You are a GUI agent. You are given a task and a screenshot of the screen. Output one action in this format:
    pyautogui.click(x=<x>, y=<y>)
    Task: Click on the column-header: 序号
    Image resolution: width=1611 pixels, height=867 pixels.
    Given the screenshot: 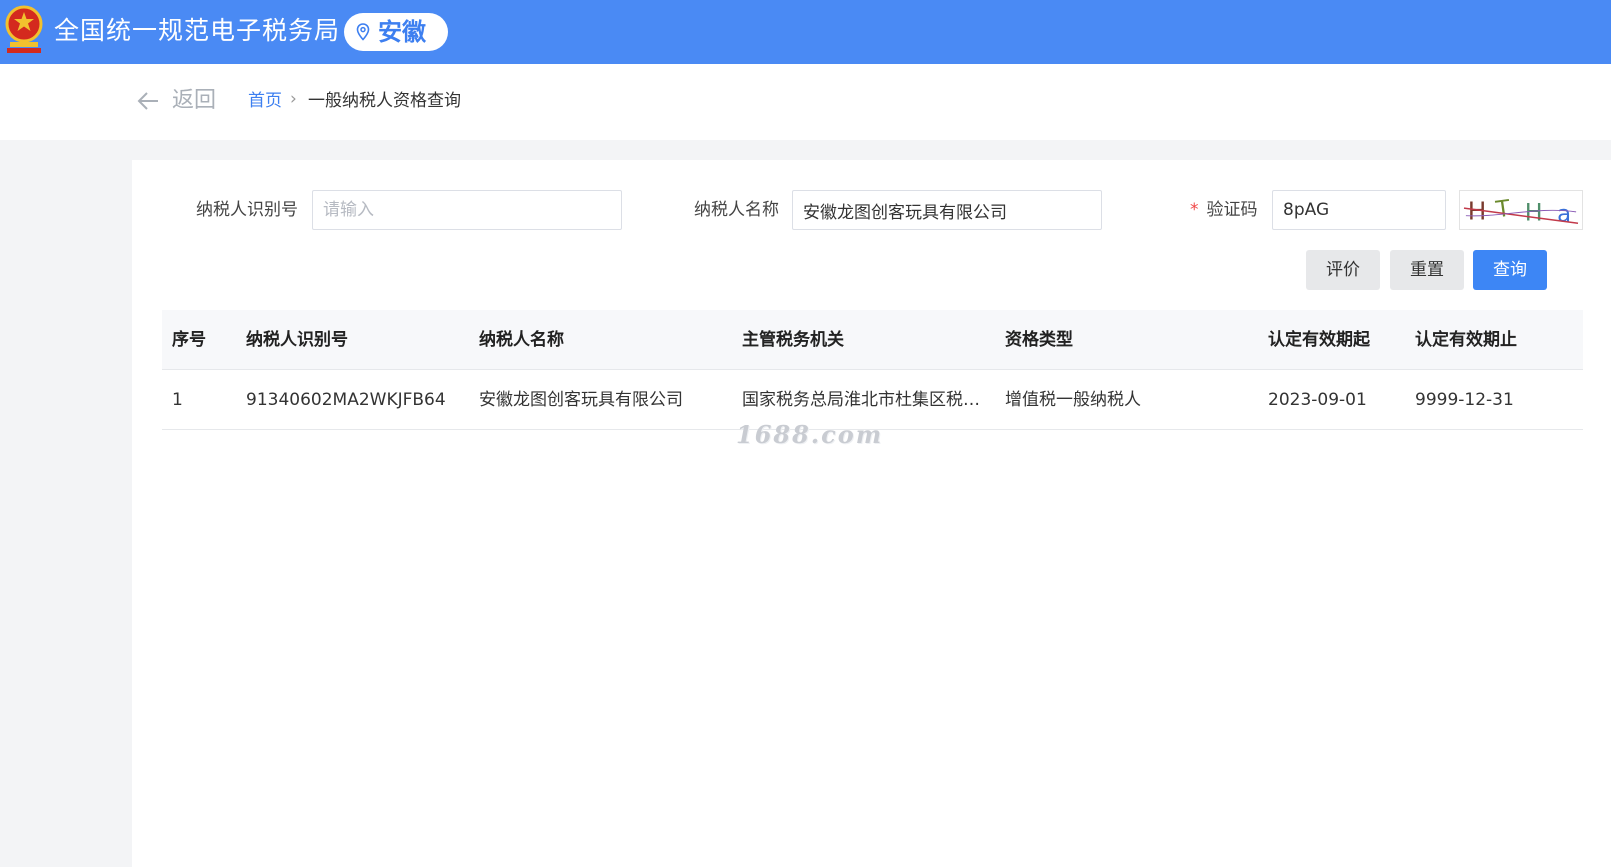 What is the action you would take?
    pyautogui.click(x=189, y=340)
    